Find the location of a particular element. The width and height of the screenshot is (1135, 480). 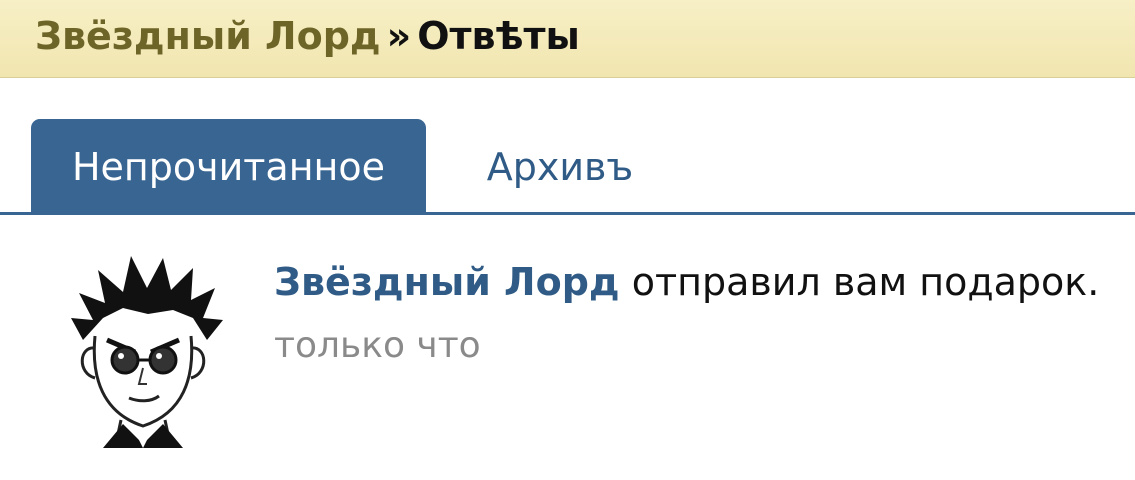

avatar is located at coordinates (143, 348).